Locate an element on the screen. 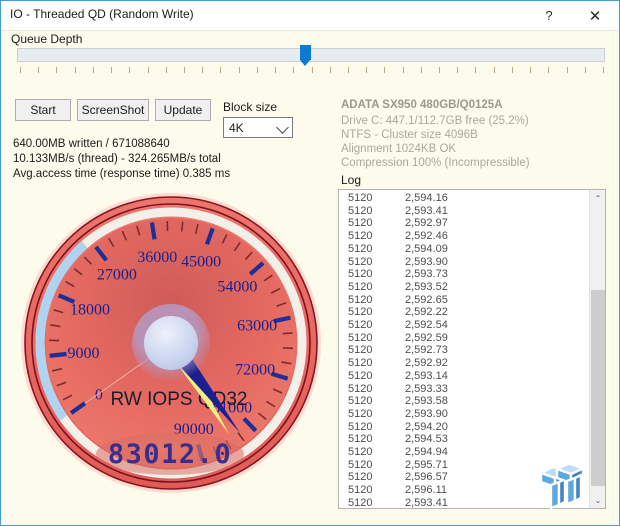 This screenshot has height=526, width=620. log-cell-value: 2,593.41 is located at coordinates (426, 210).